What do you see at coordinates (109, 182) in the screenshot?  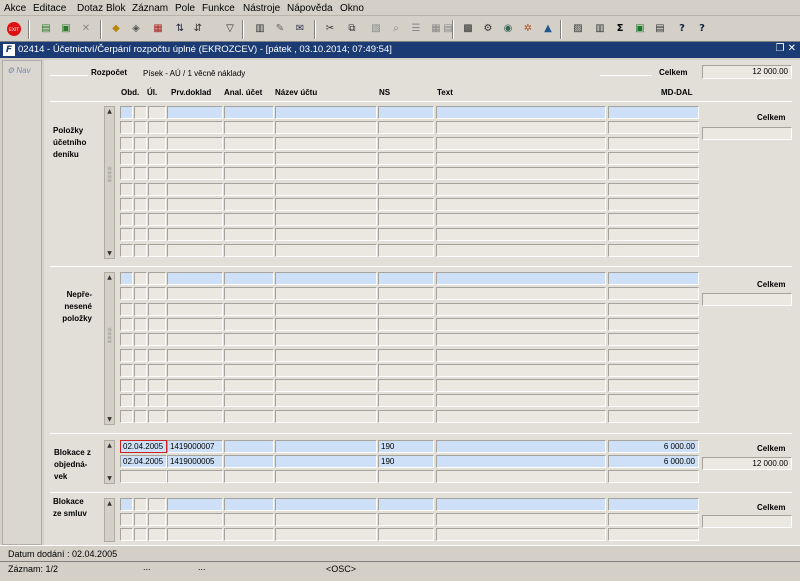 I see `polozky-scrollbar: ▲ ≡ ≡ ≡ ≡ ▼` at bounding box center [109, 182].